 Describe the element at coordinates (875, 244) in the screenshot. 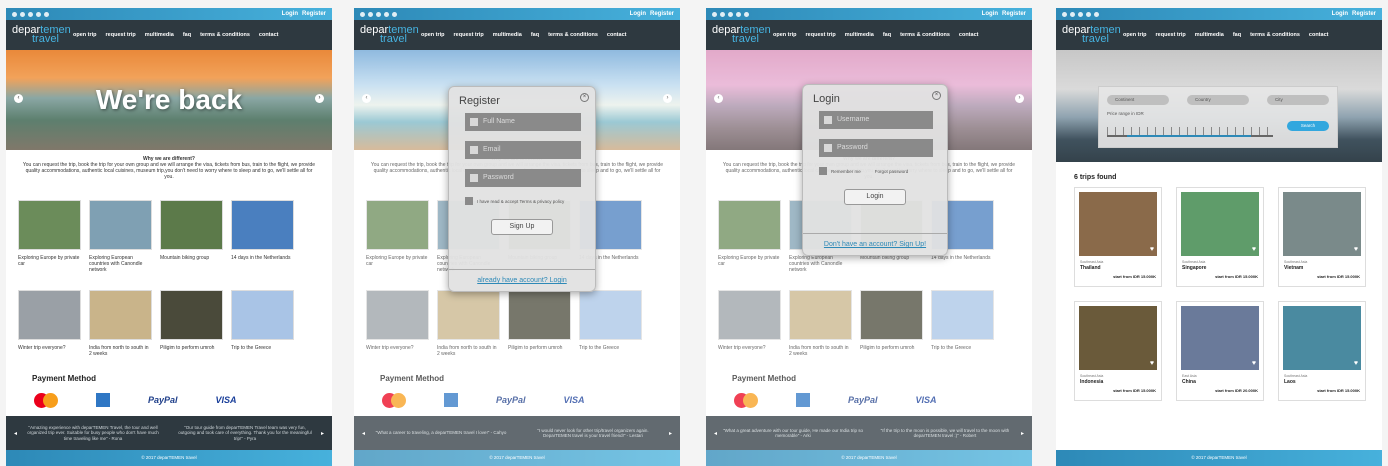

I see `signup-switch-link: Don't have an account? Sign Up!` at that location.